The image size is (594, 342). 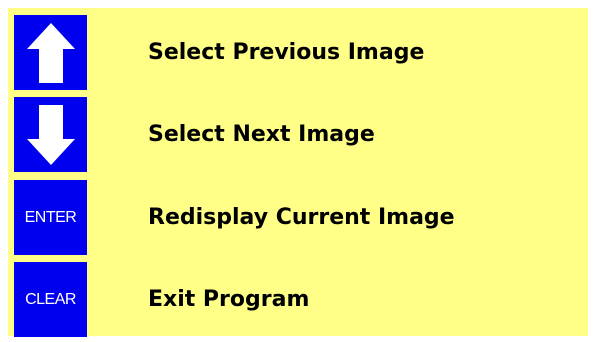 What do you see at coordinates (50, 217) in the screenshot?
I see `enter-key: ENTER` at bounding box center [50, 217].